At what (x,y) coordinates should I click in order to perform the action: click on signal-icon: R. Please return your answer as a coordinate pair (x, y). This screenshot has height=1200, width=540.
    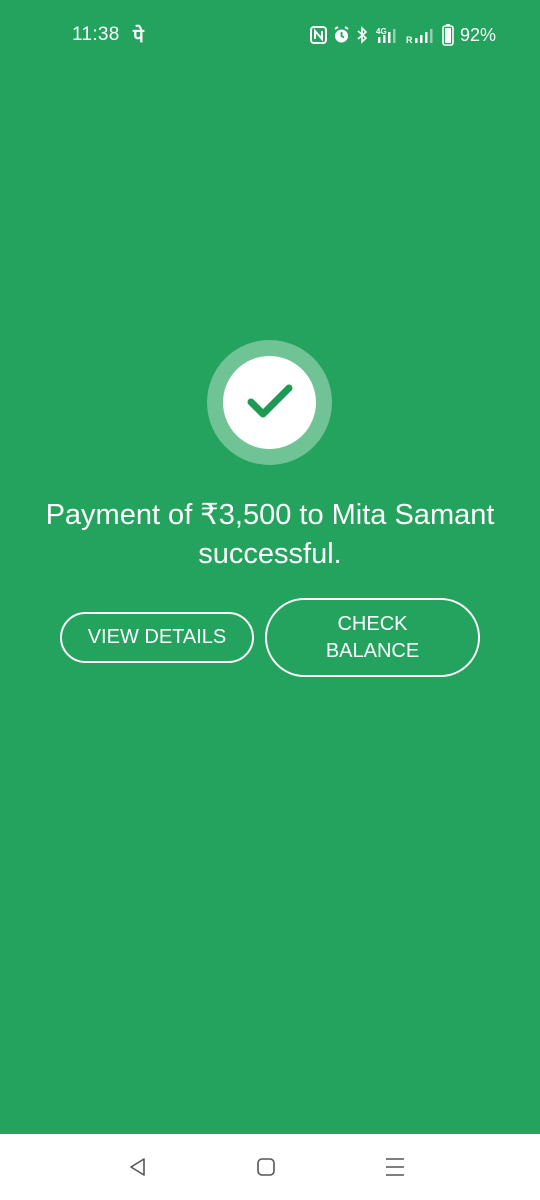
    Looking at the image, I should click on (421, 35).